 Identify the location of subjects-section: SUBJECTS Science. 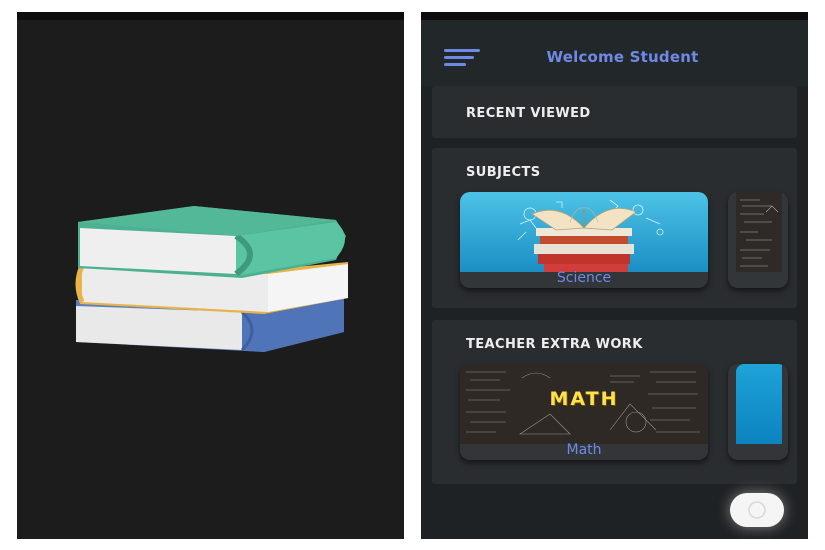
(614, 228).